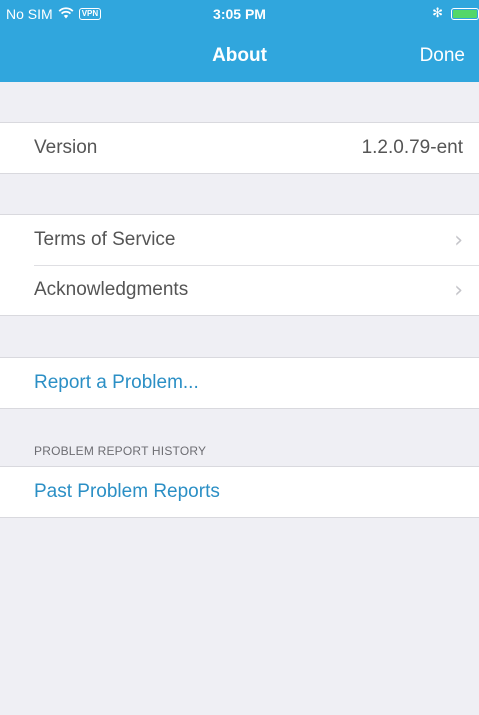 The image size is (479, 715). I want to click on acknowledgments-row: Acknowledgments ›, so click(239, 290).